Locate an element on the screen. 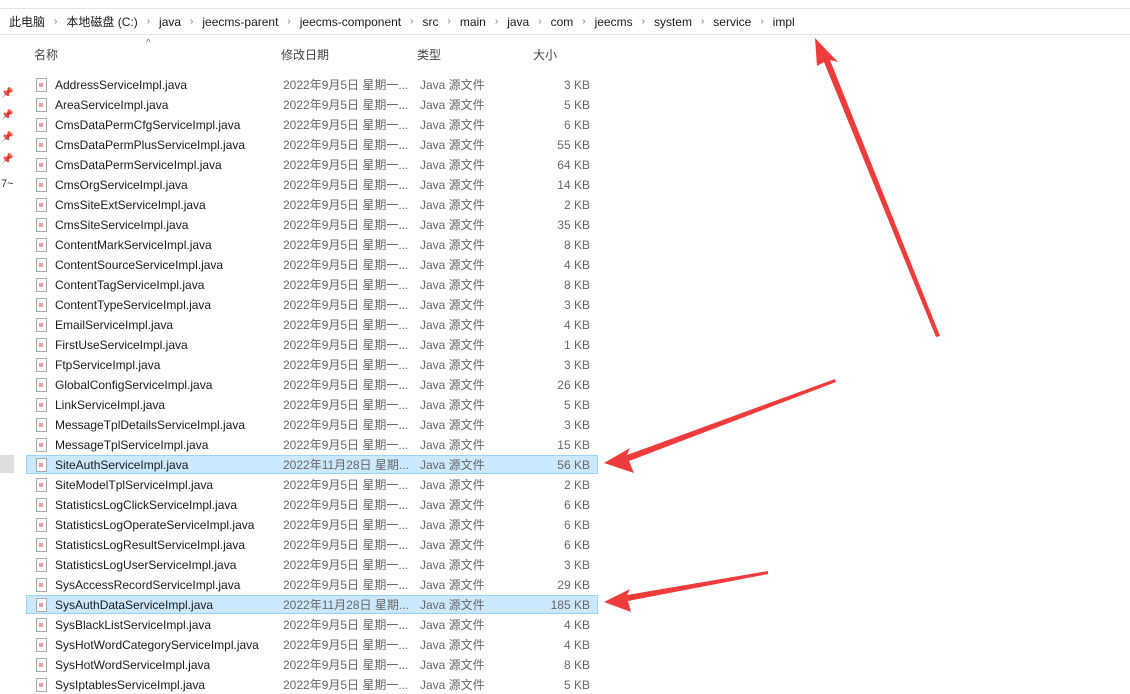 The height and width of the screenshot is (694, 1130). arrow-to-siteauth is located at coordinates (720, 426).